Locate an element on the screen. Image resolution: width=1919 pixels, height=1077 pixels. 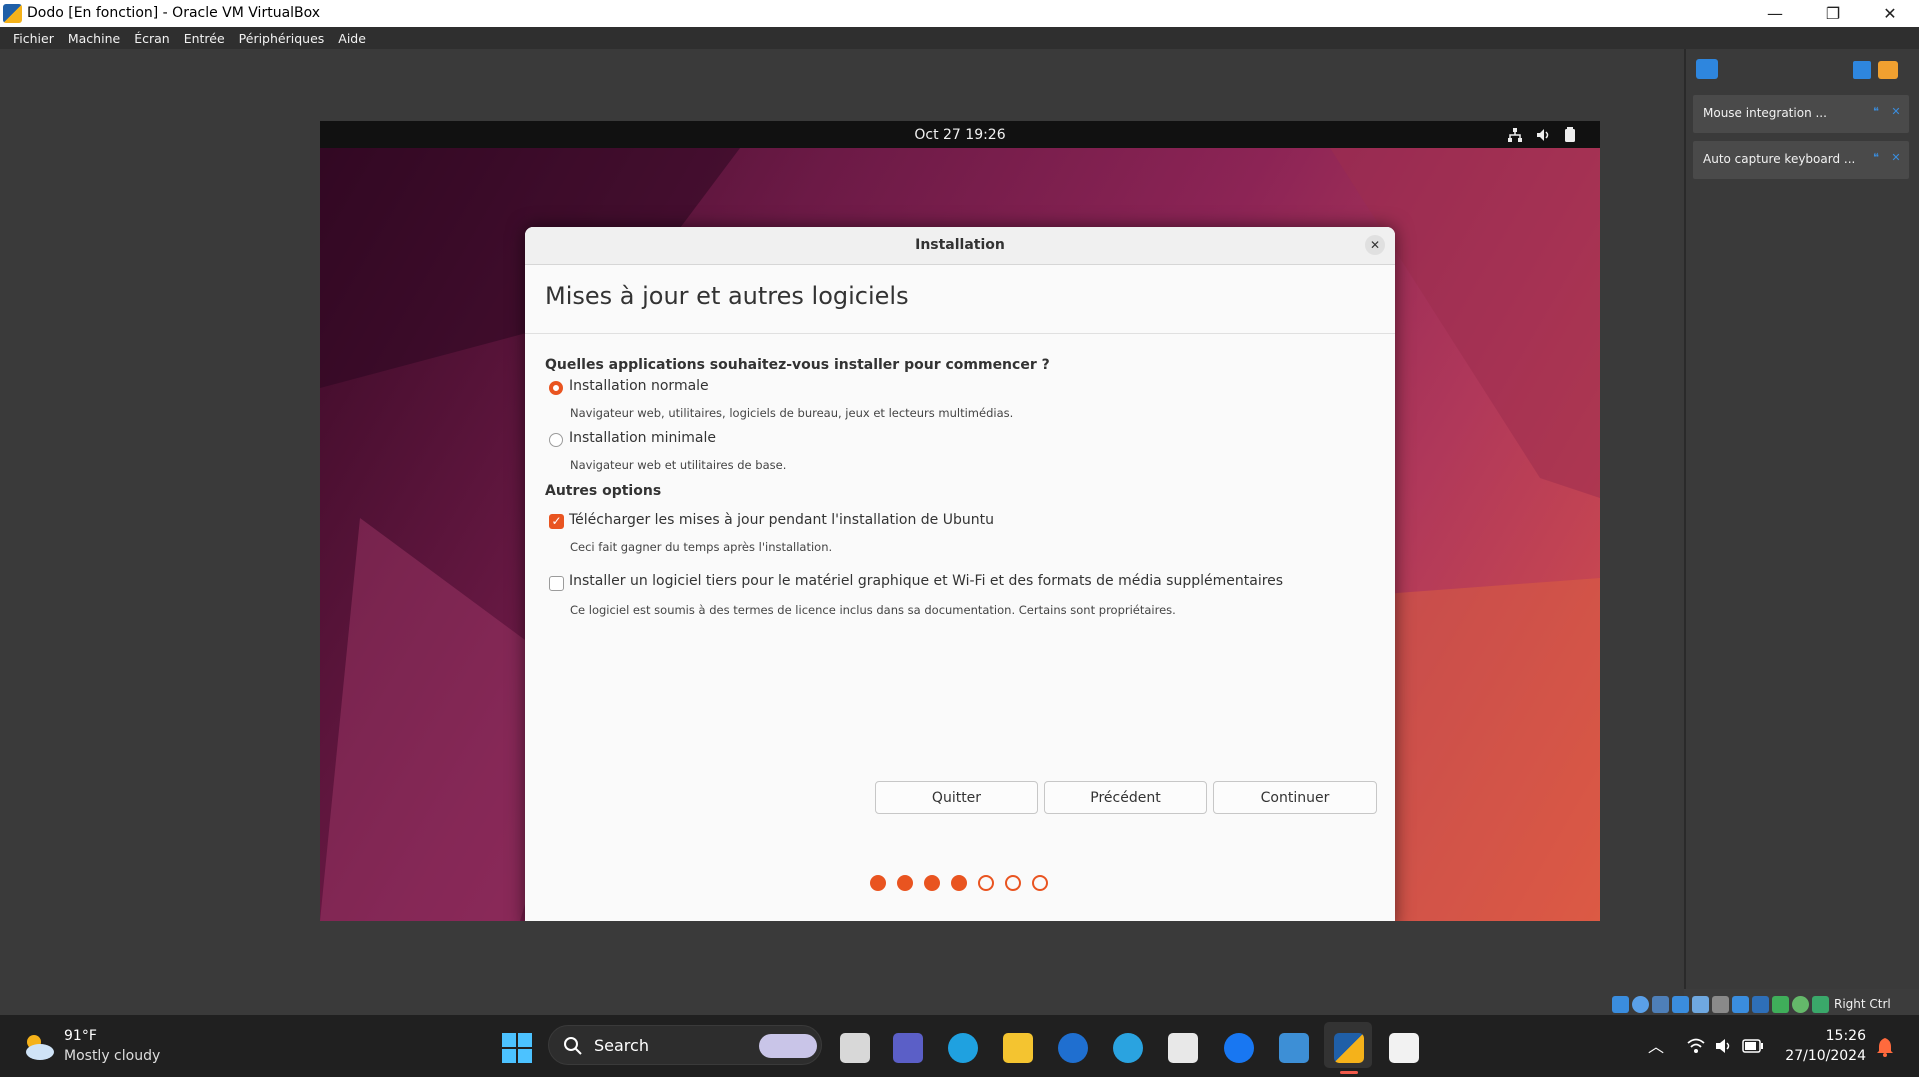
hard-disk-icon is located at coordinates (1620, 1004).